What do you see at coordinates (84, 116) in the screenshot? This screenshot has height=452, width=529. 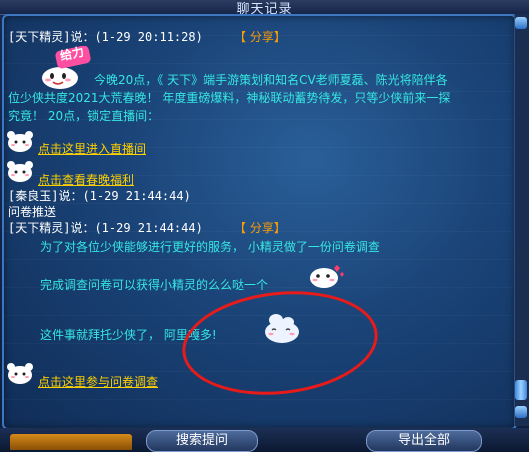 I see `message-text: 究竟！ 20点，锁定直播间：` at bounding box center [84, 116].